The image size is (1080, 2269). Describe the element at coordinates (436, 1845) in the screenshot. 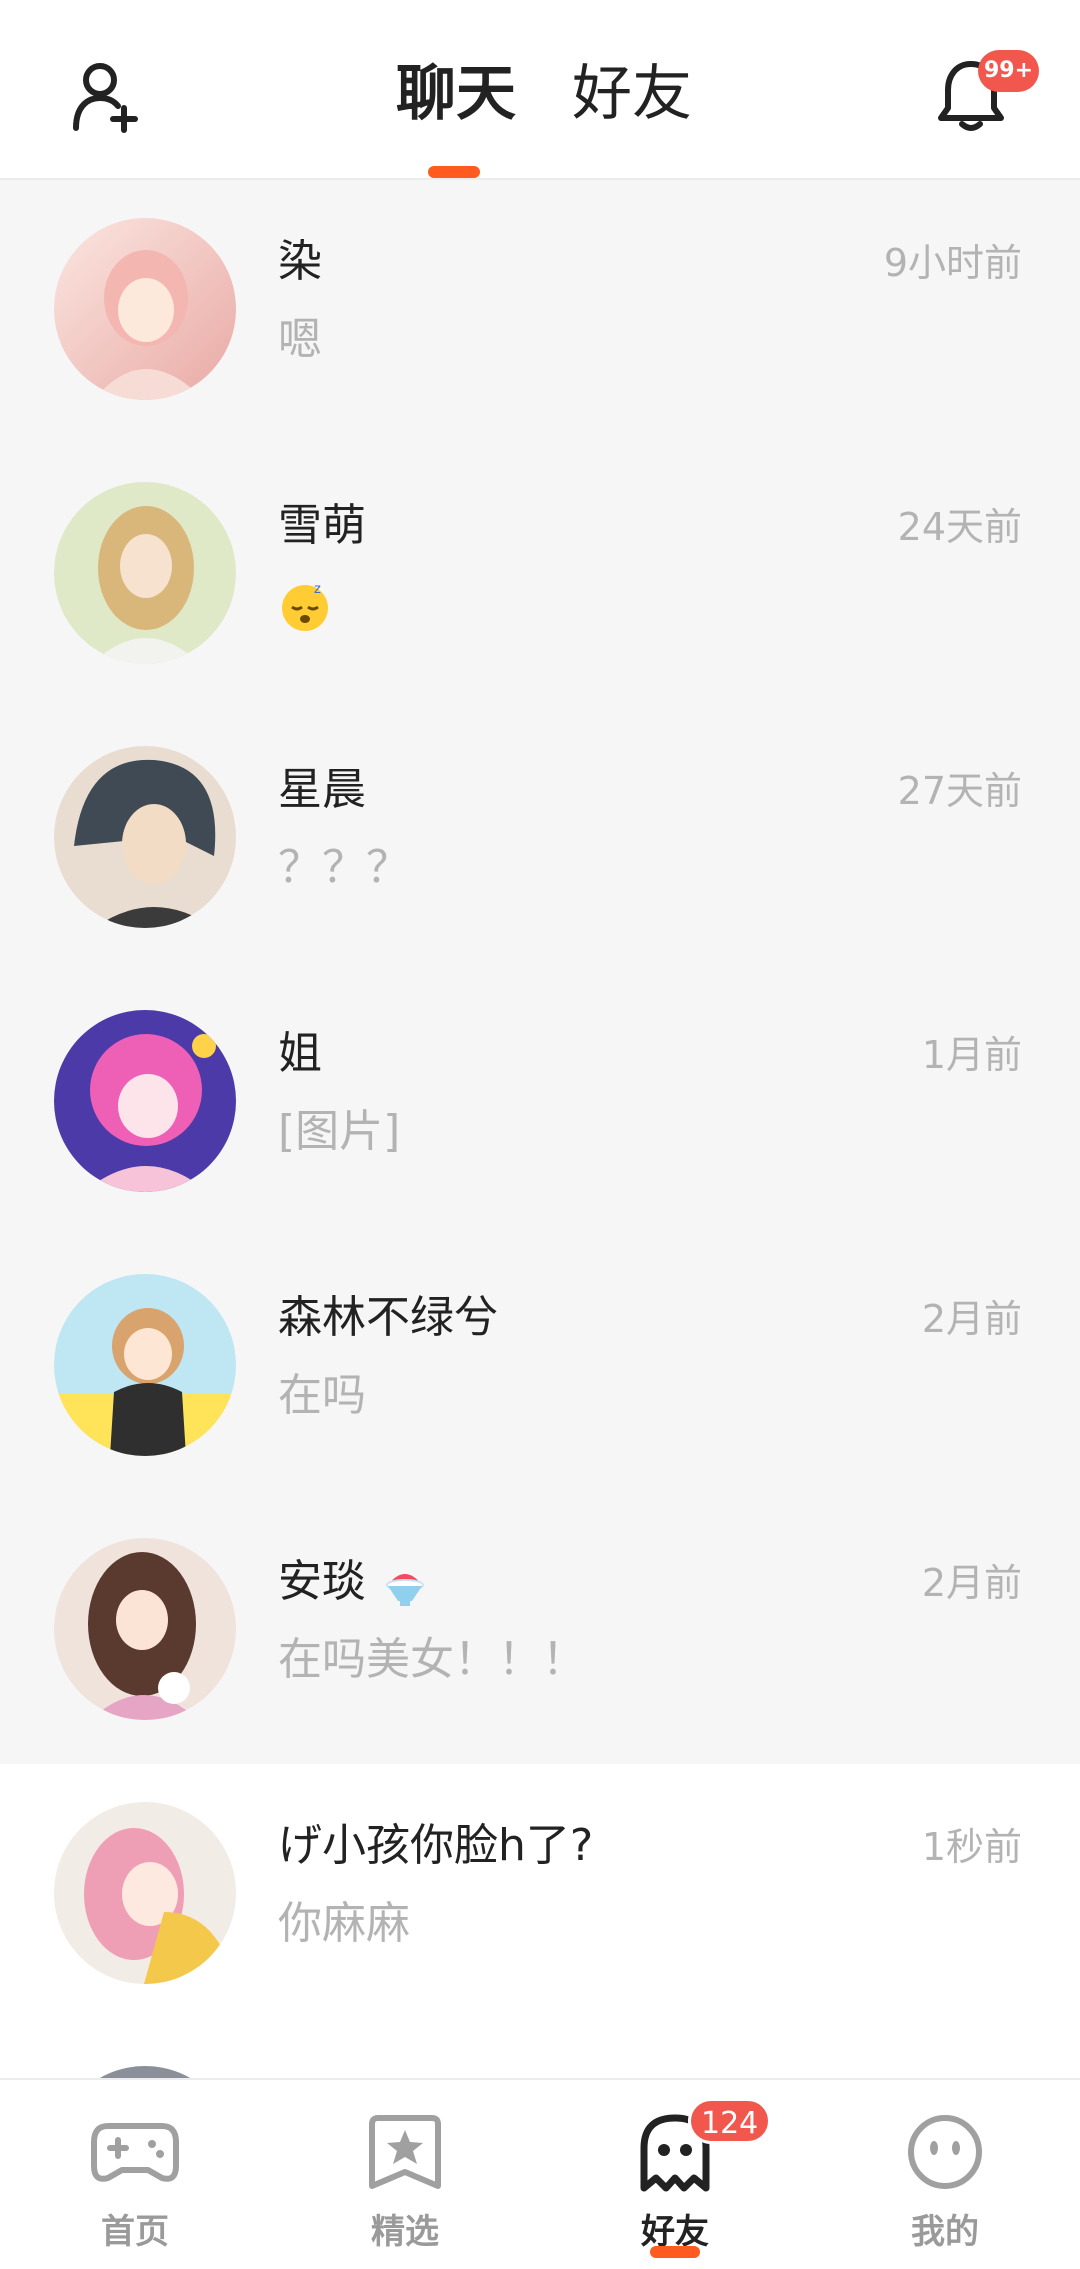

I see `contact-name: げ小孩你脸h了?` at that location.